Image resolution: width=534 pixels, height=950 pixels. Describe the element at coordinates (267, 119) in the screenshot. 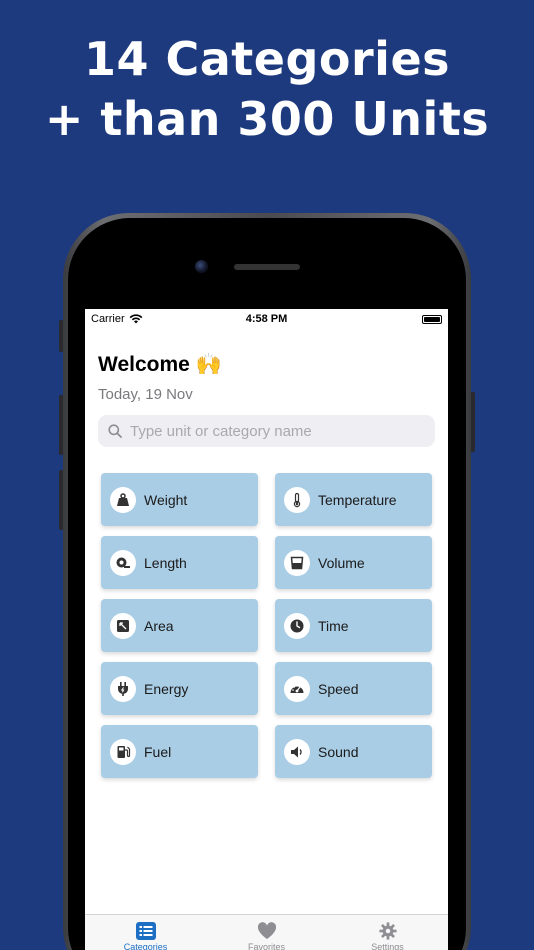

I see `headline-line-2: + than 300 Units` at that location.